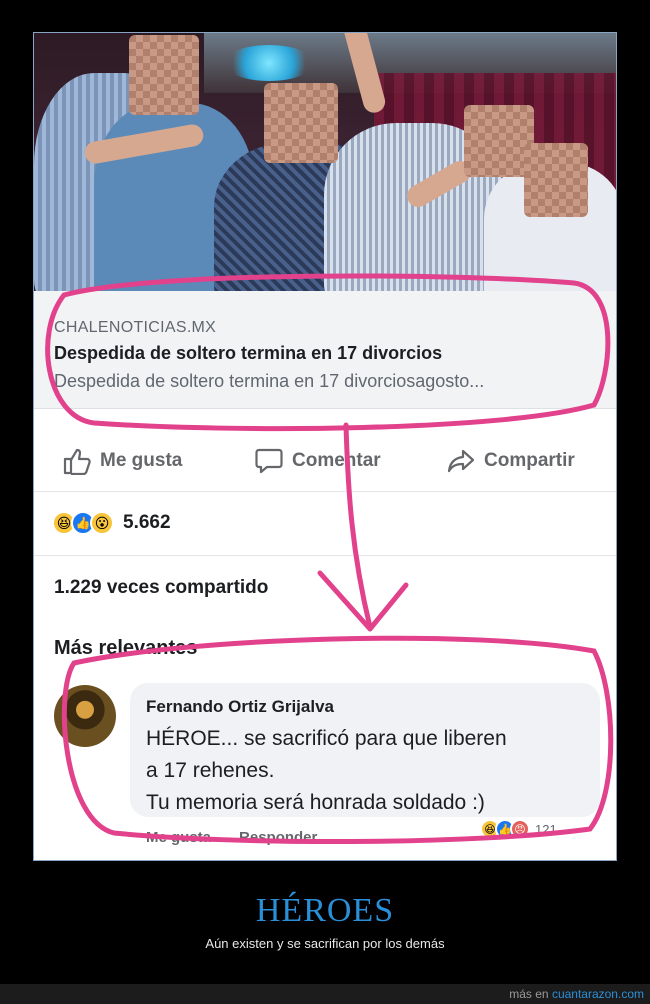 Image resolution: width=650 pixels, height=1004 pixels. I want to click on reactions-summary: 😆 👍 😮 5.662, so click(111, 523).